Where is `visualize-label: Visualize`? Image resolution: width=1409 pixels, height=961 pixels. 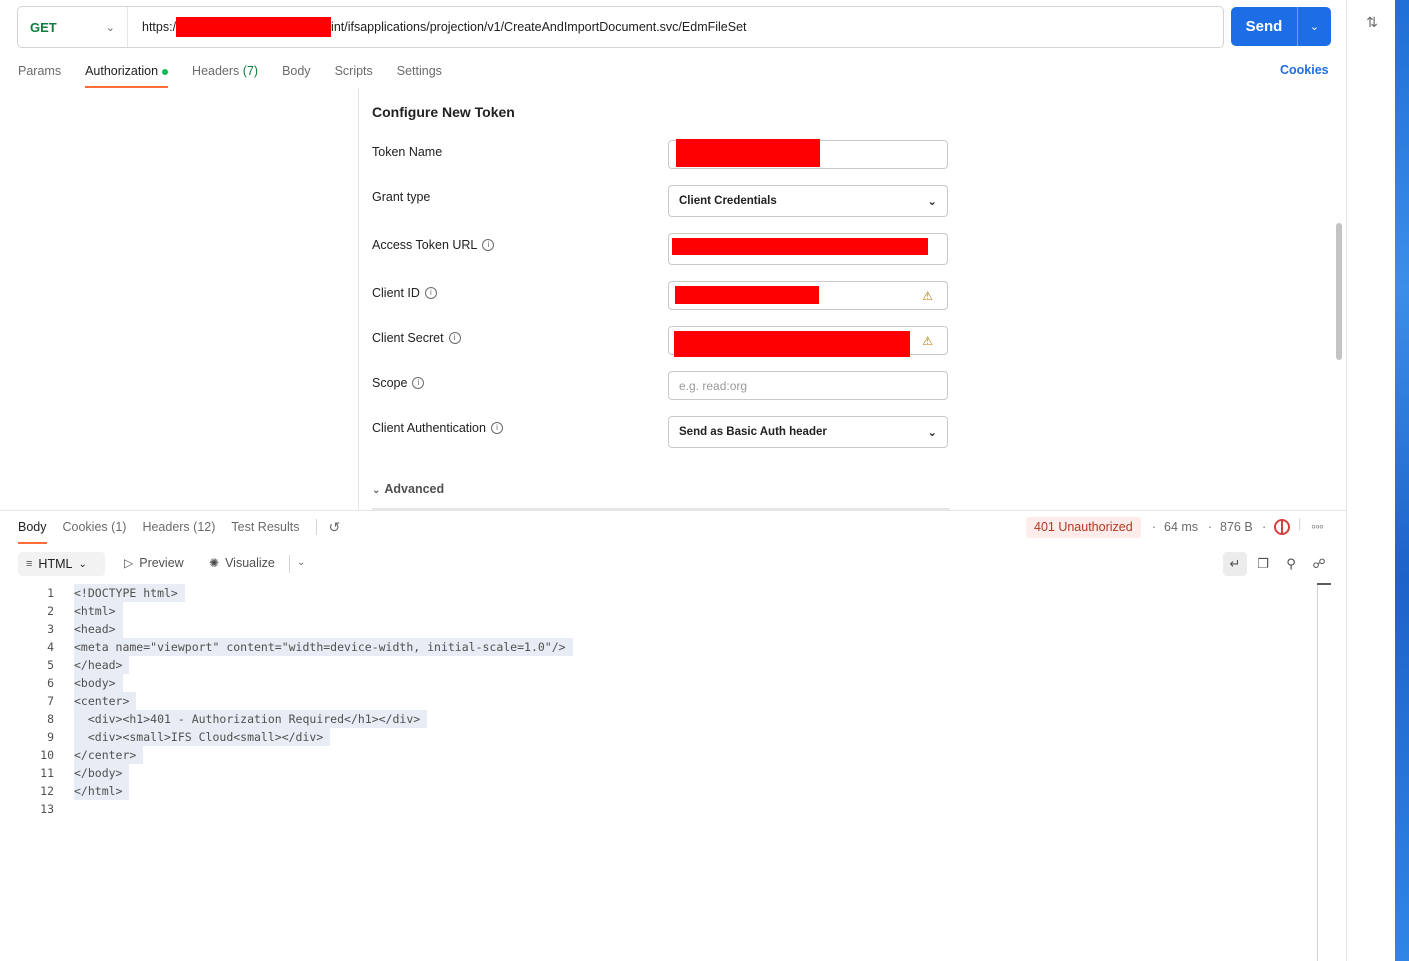
visualize-label: Visualize is located at coordinates (250, 563).